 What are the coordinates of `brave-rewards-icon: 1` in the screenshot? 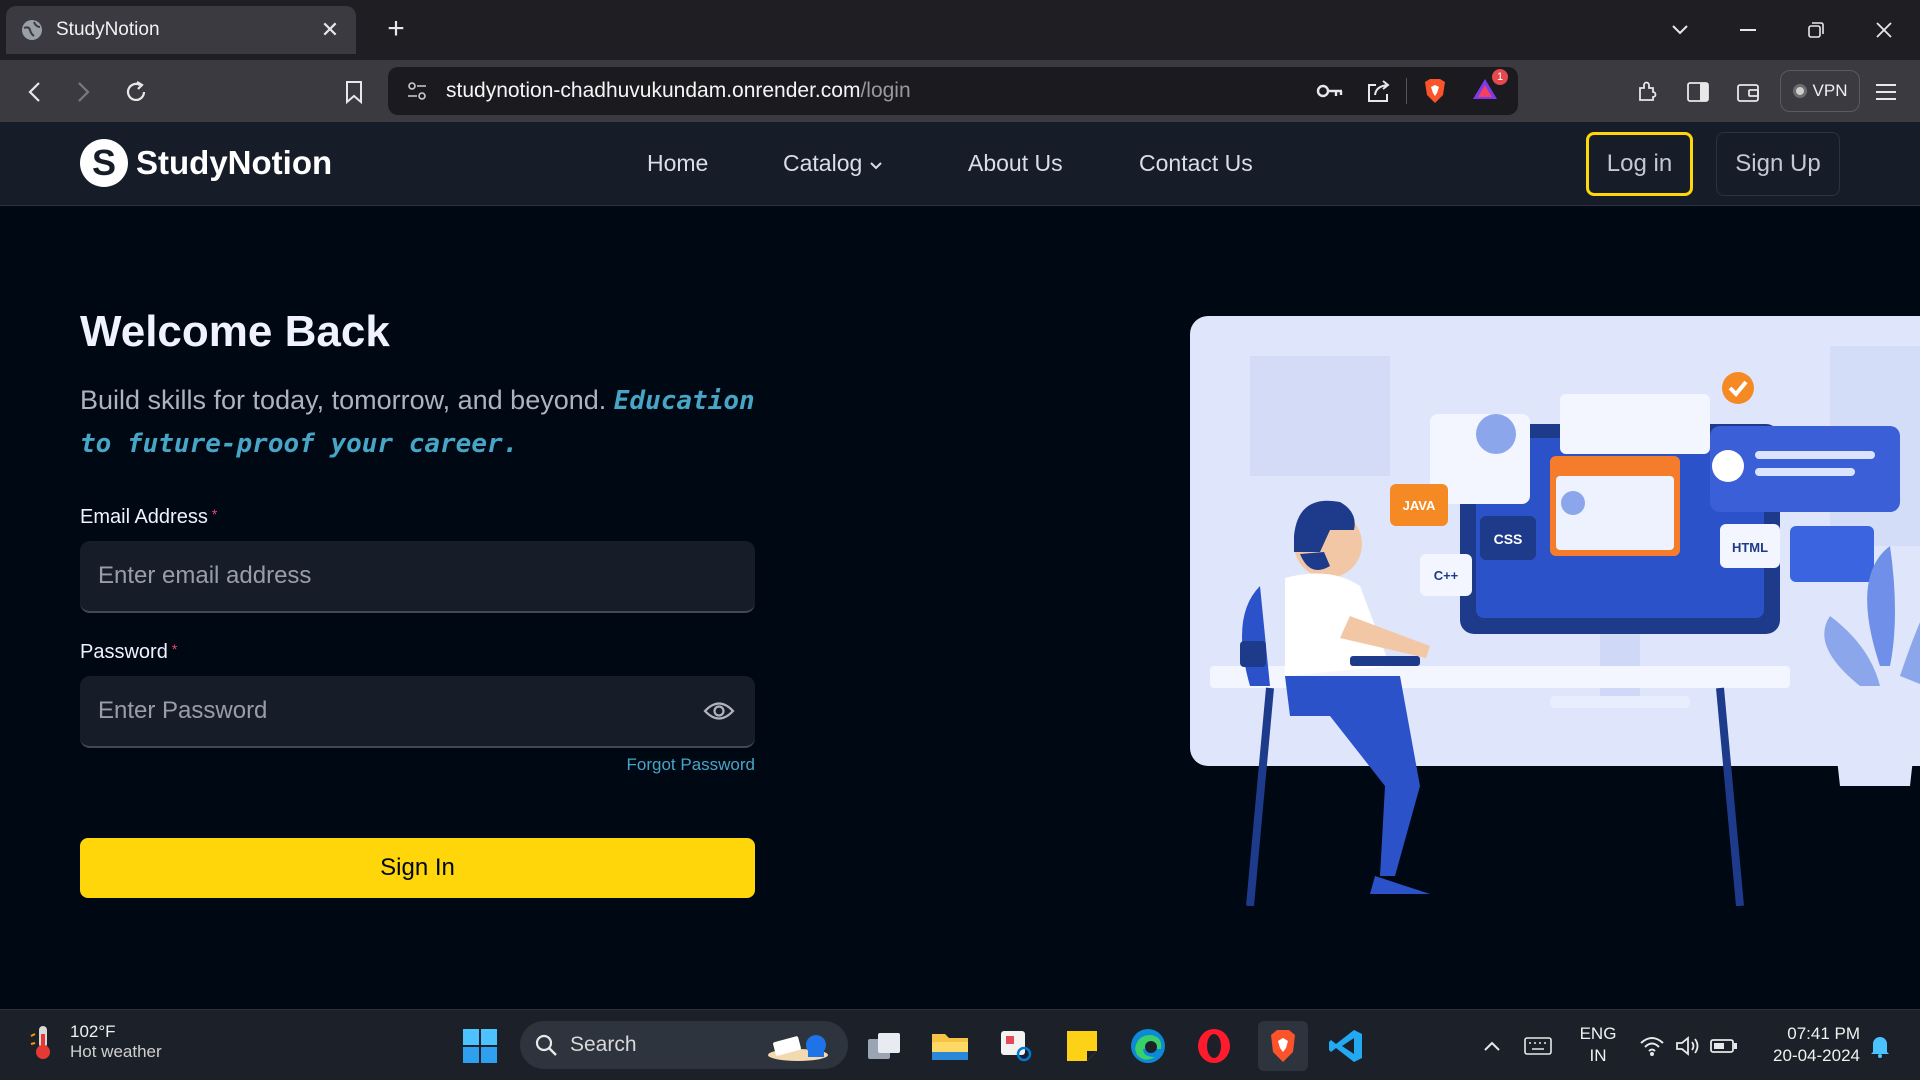 It's located at (1490, 87).